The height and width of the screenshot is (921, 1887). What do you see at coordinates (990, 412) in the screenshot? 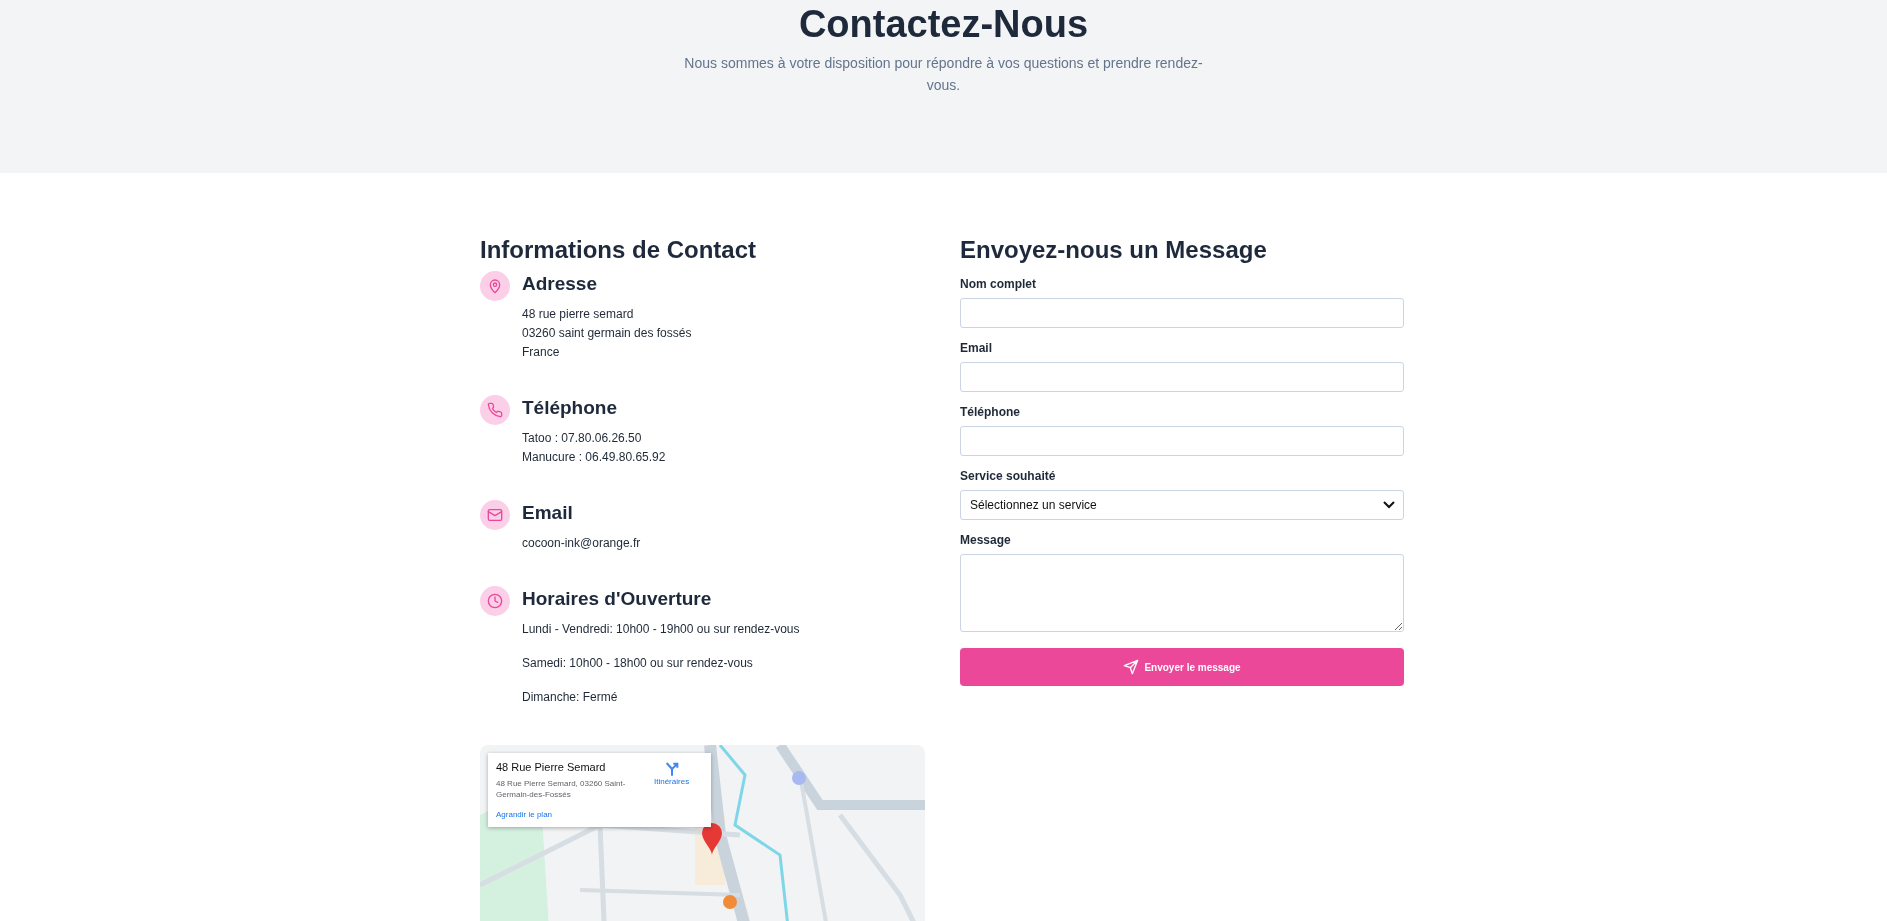
I see `field-label: Téléphone` at bounding box center [990, 412].